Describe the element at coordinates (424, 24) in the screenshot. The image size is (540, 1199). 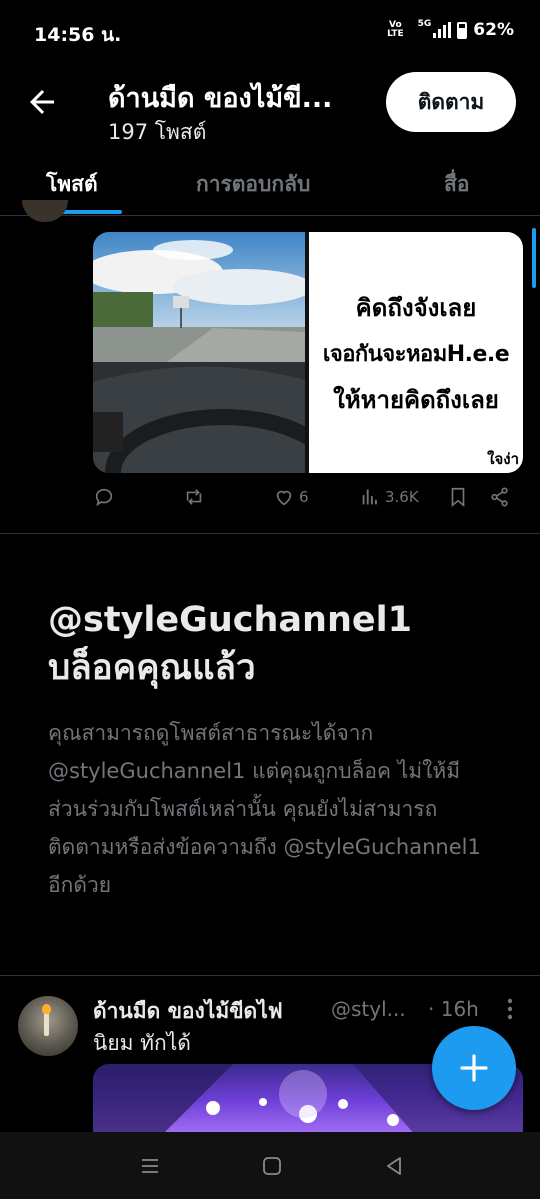
I see `network-type: 5G` at that location.